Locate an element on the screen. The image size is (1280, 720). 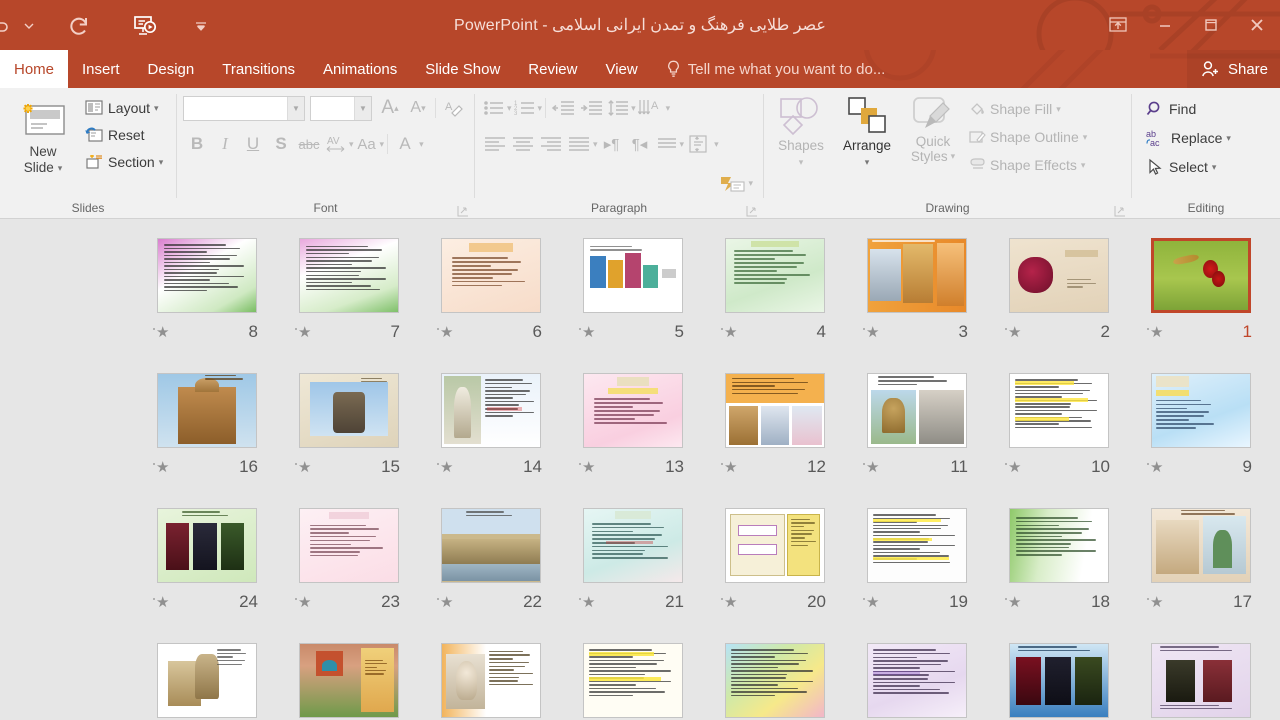
align-text-caret-icon: ▾ is located at coordinates (716, 144).